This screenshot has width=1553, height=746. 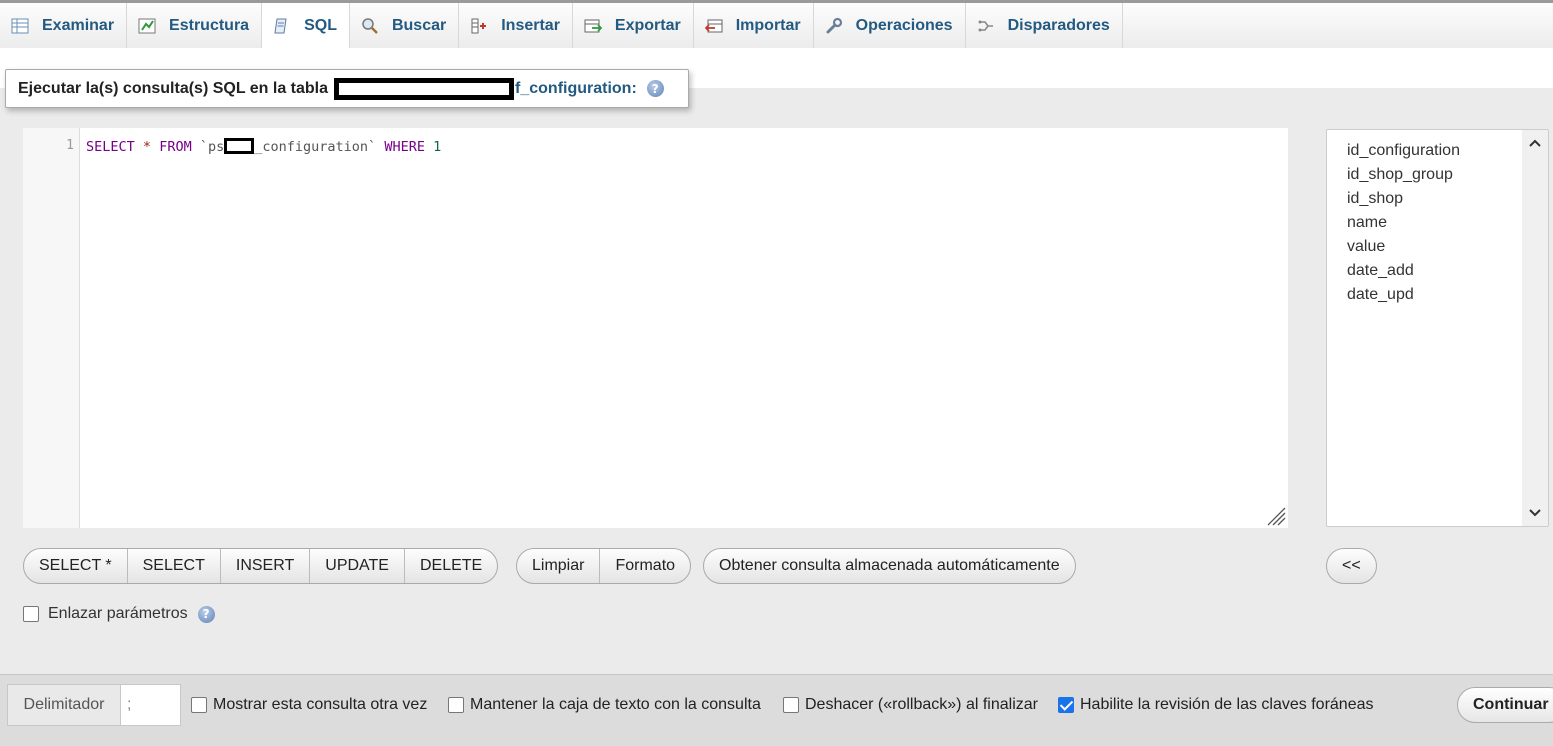 What do you see at coordinates (282, 26) in the screenshot?
I see `sql-icon` at bounding box center [282, 26].